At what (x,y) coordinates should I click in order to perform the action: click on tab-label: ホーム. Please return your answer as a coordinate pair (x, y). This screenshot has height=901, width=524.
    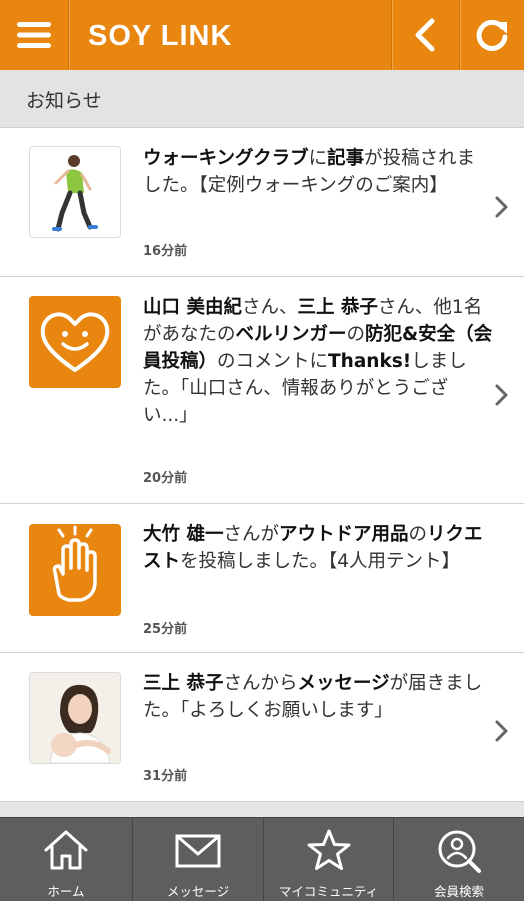
    Looking at the image, I should click on (66, 891).